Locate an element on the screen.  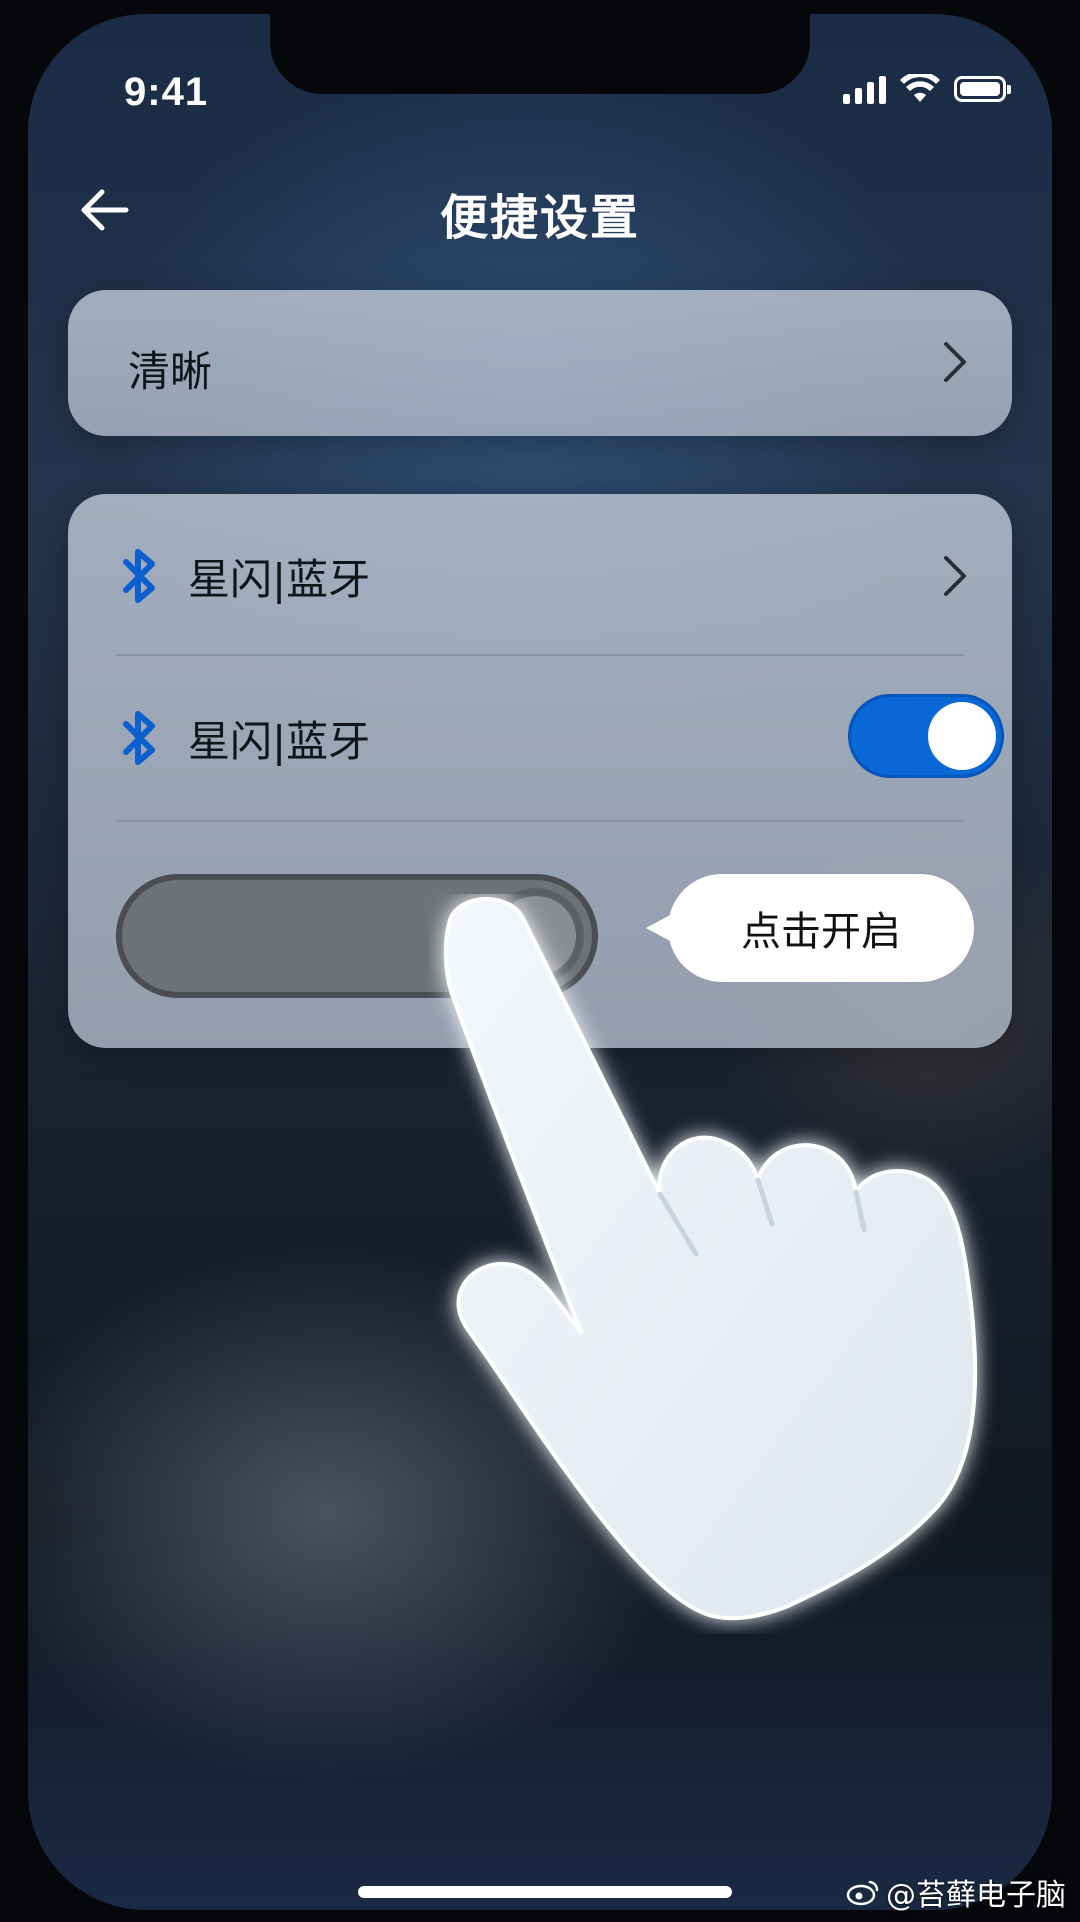
bluetooth-nav-label: 星闪|蓝牙 is located at coordinates (279, 579).